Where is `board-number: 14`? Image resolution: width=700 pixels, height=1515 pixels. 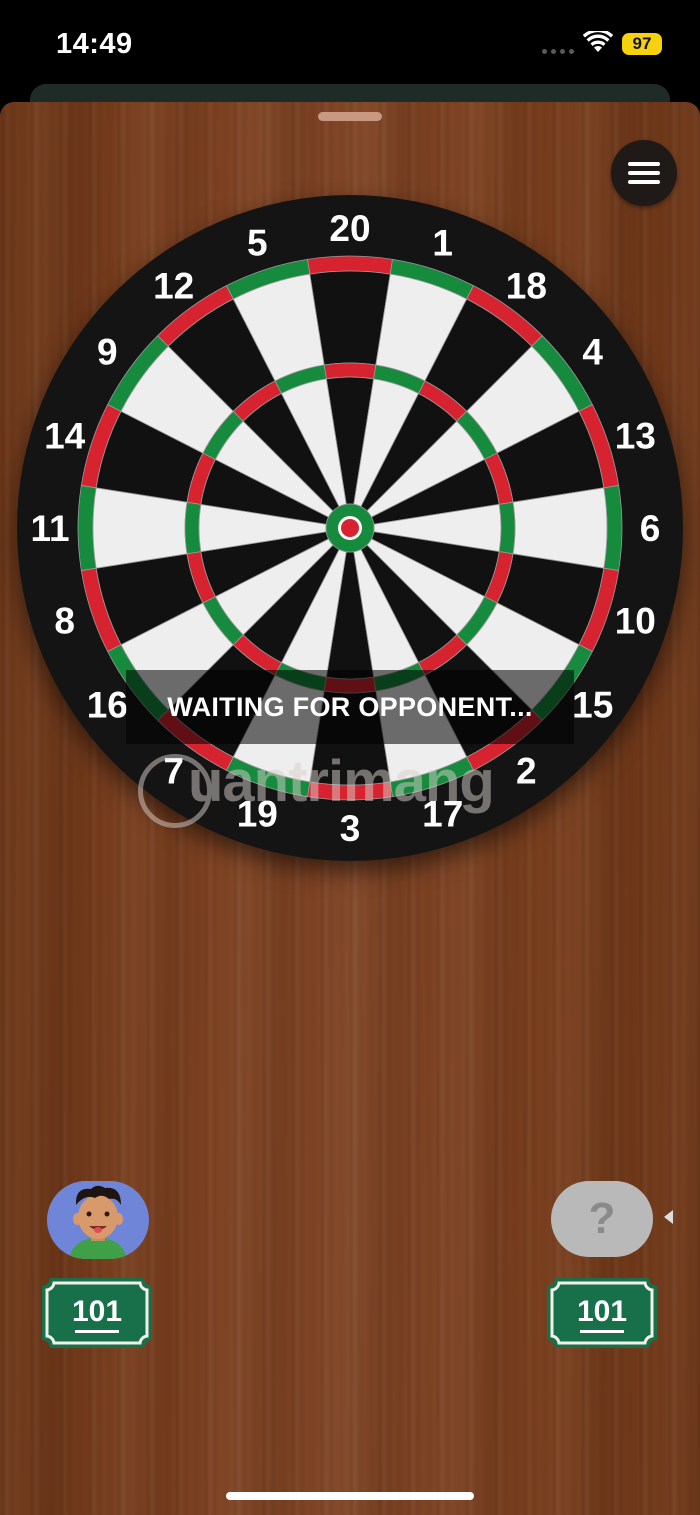 board-number: 14 is located at coordinates (65, 435).